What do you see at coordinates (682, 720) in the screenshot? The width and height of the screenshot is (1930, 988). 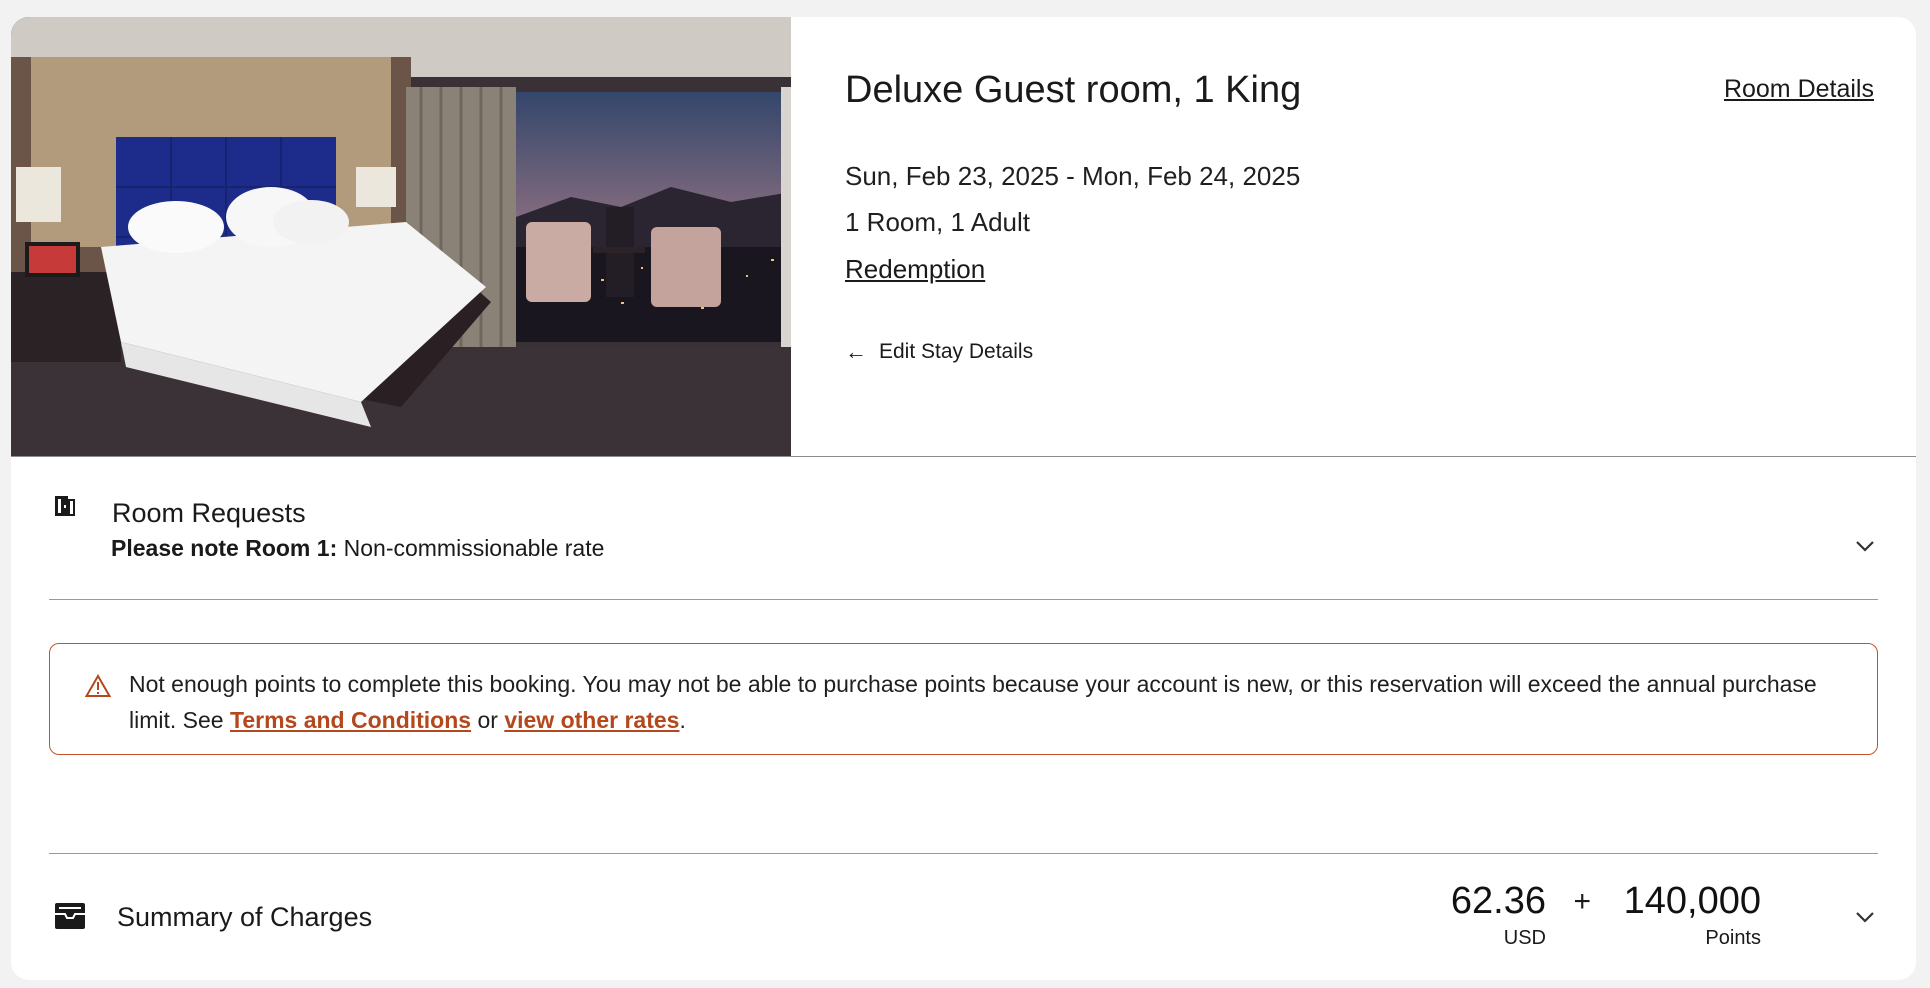 I see `warning-text-after: .` at bounding box center [682, 720].